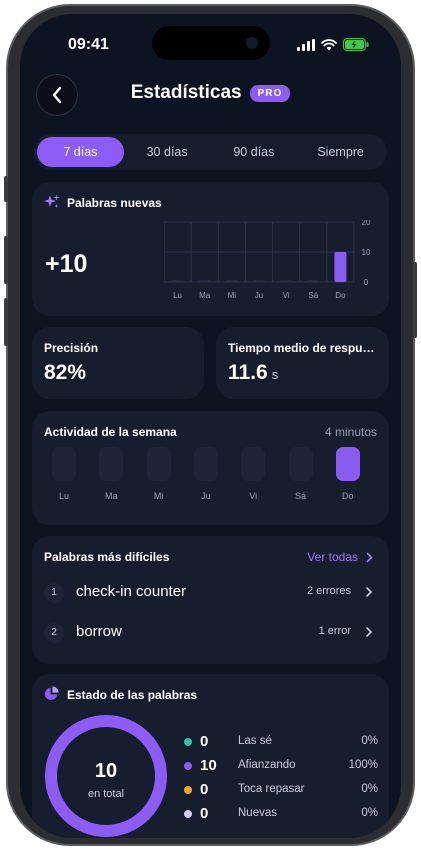 The height and width of the screenshot is (850, 421). Describe the element at coordinates (208, 765) in the screenshot. I see `legend-count: 10` at that location.